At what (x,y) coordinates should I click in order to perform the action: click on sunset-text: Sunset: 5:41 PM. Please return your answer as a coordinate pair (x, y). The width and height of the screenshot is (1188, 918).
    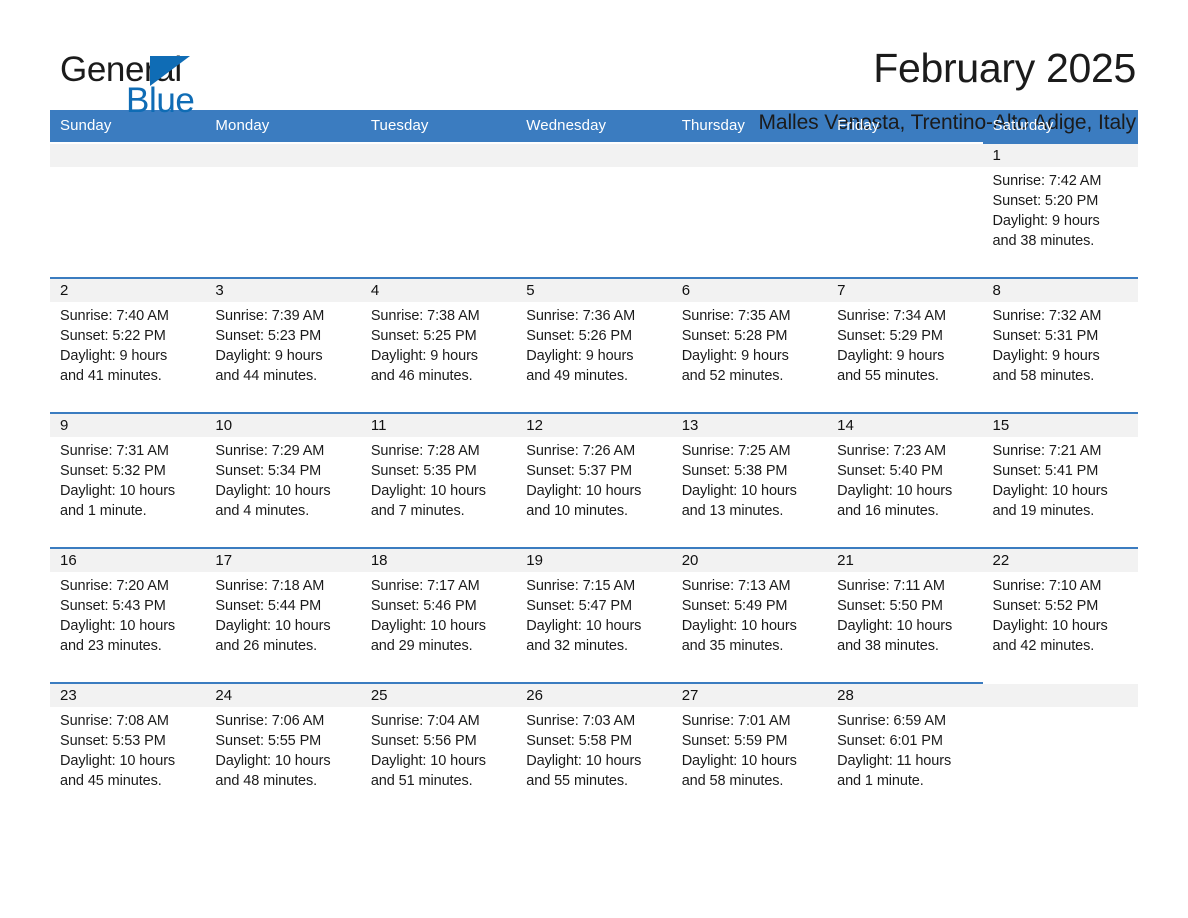
    Looking at the image, I should click on (1045, 471).